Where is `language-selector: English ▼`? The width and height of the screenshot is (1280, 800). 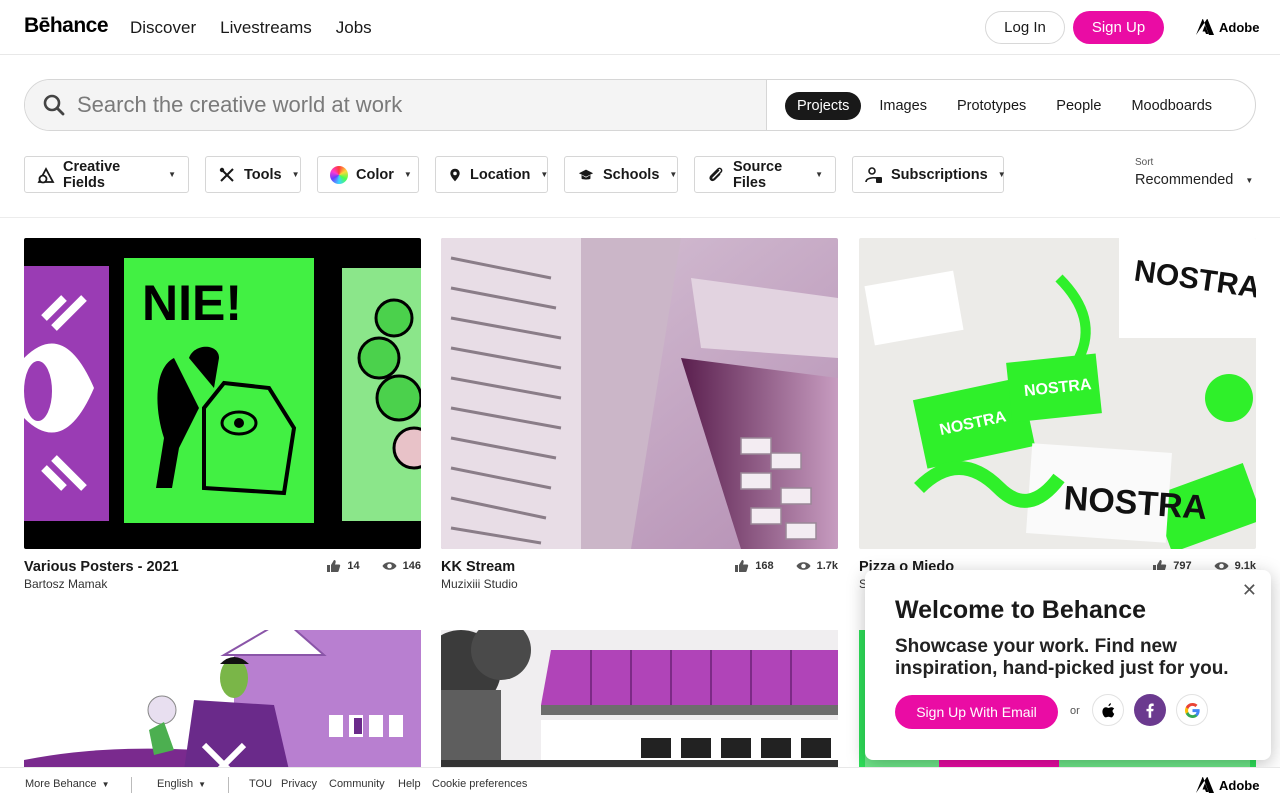
language-selector: English ▼ is located at coordinates (181, 784).